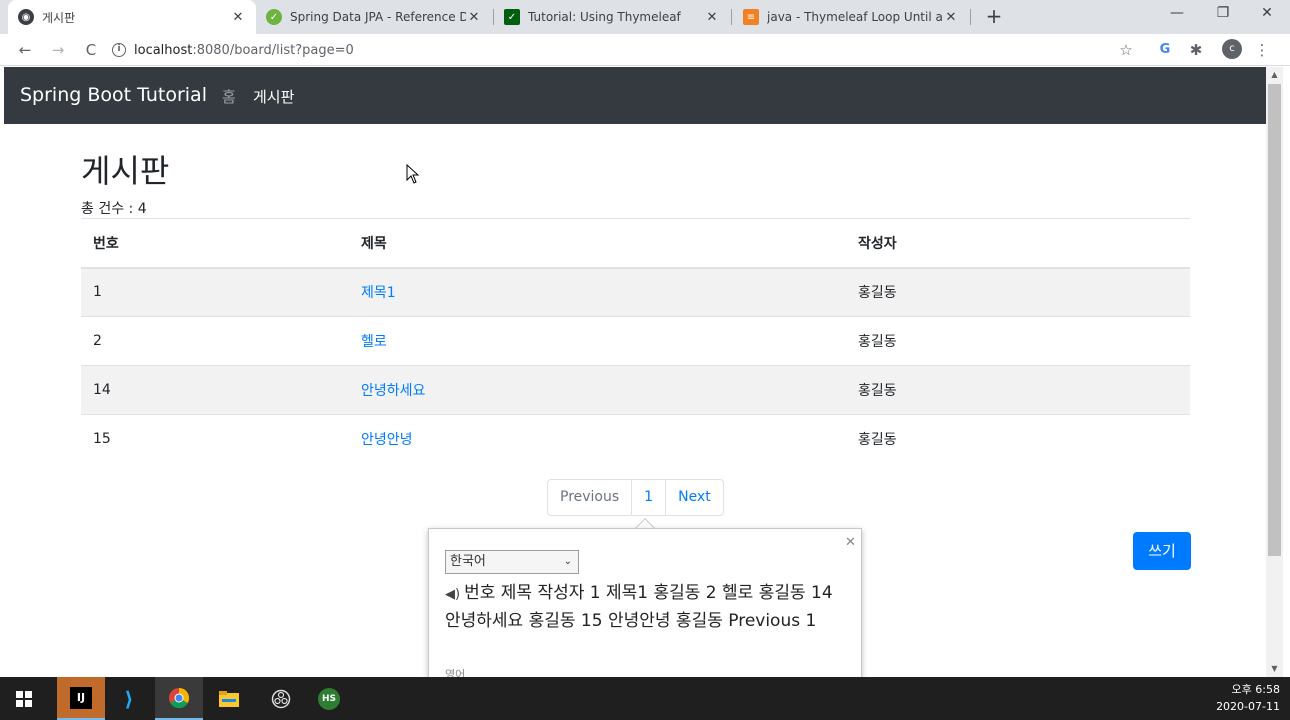 The width and height of the screenshot is (1290, 720). I want to click on heidisql-icon: HS, so click(329, 698).